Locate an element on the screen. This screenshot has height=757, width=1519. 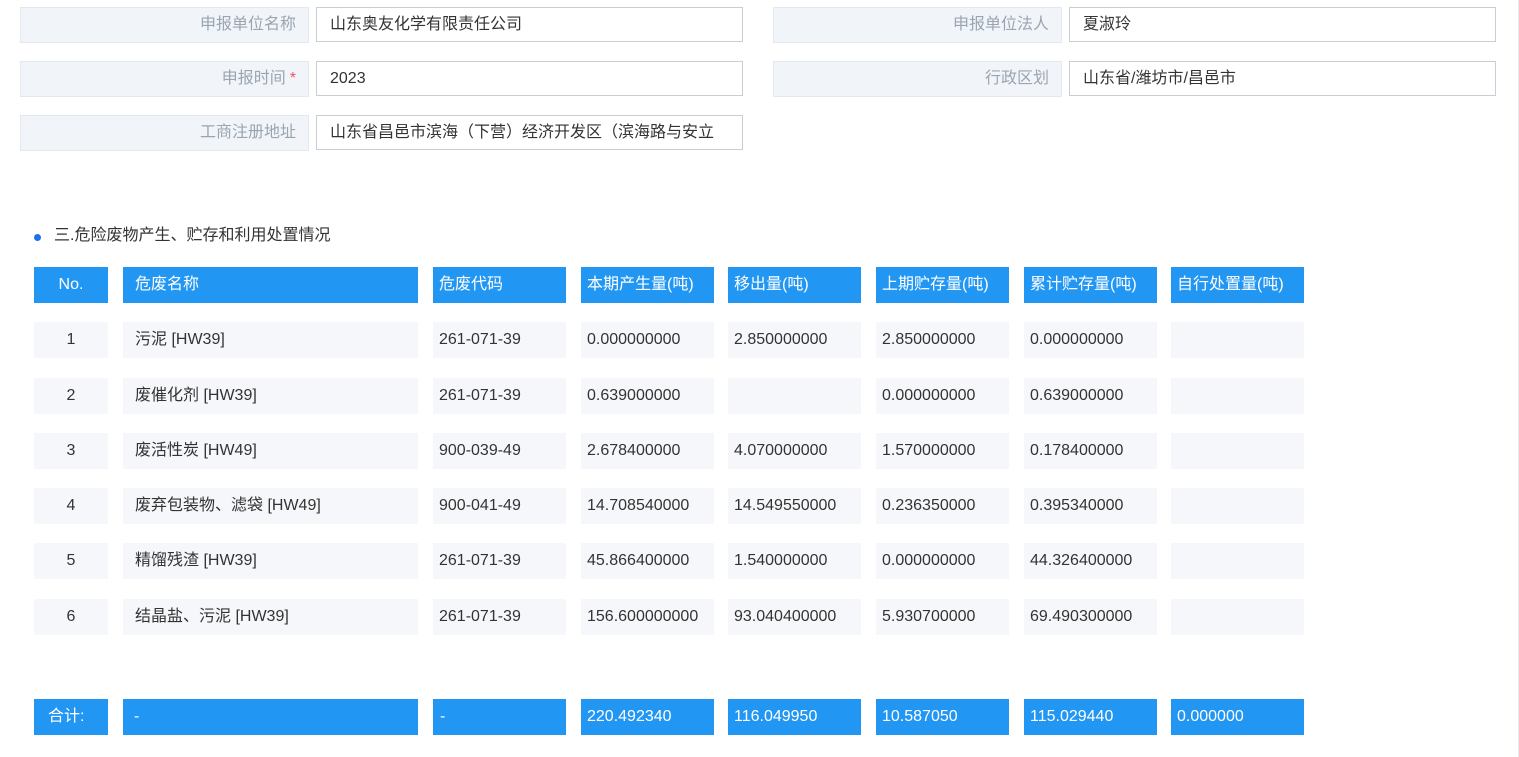
header-no: No. is located at coordinates (71, 285).